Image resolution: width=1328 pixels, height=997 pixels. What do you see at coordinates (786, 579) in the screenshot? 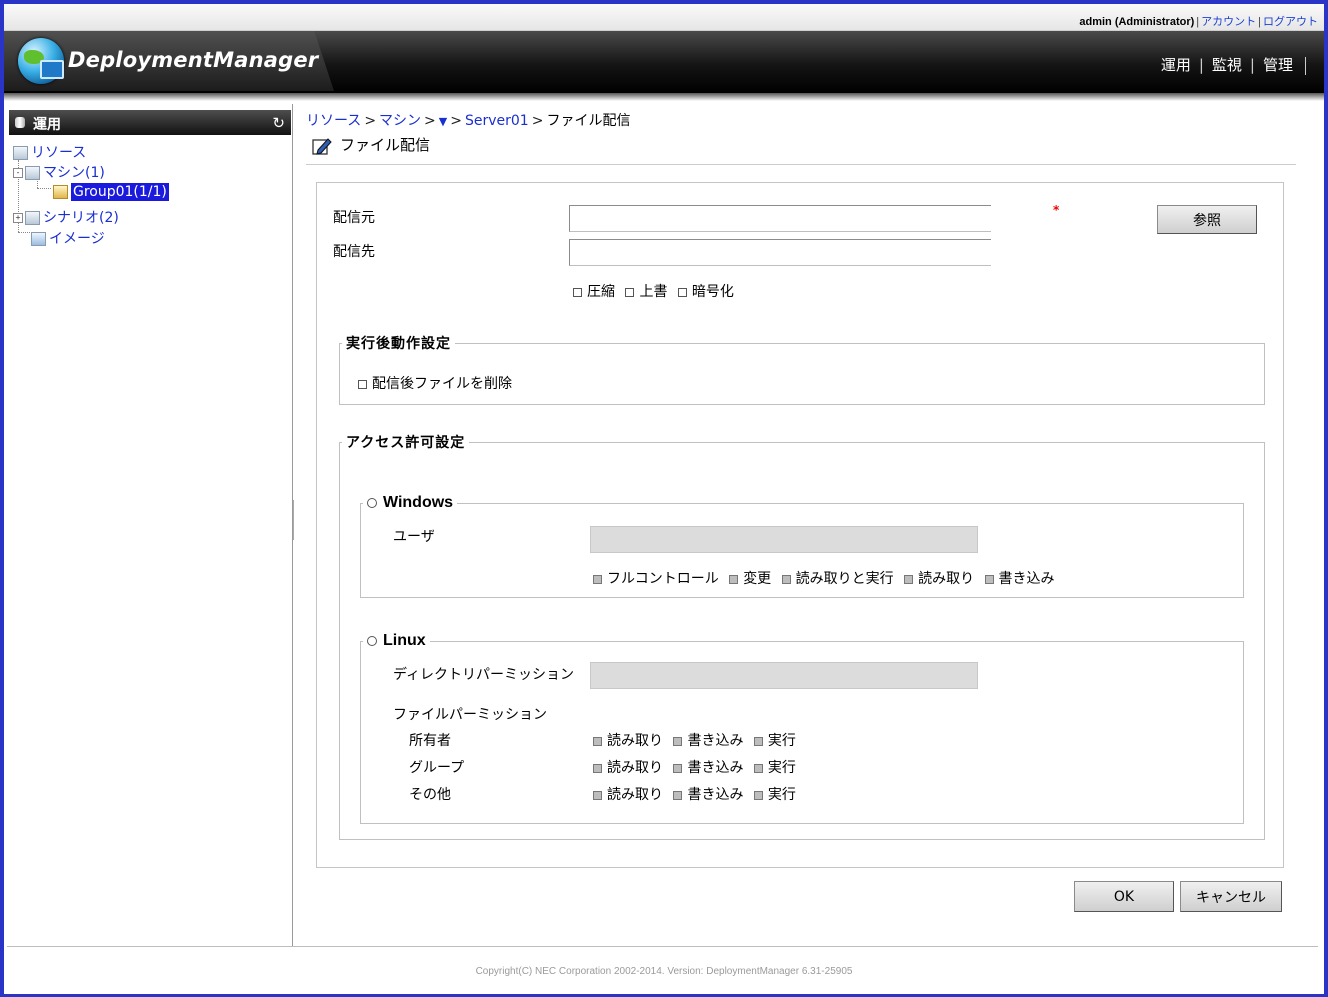
I see `read-execute-checkbox` at bounding box center [786, 579].